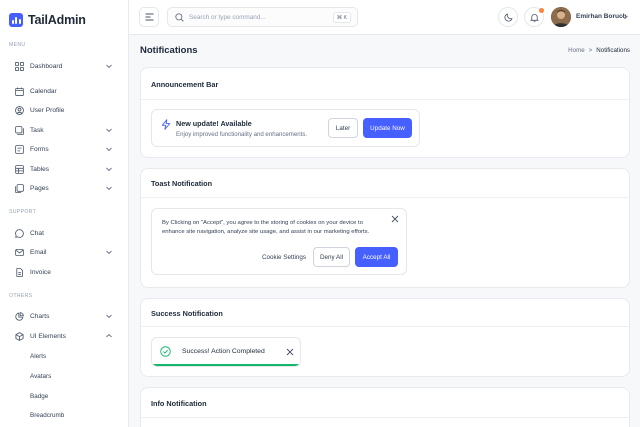 This screenshot has height=427, width=640. Describe the element at coordinates (43, 91) in the screenshot. I see `sidebar-item-label: Calendar` at that location.